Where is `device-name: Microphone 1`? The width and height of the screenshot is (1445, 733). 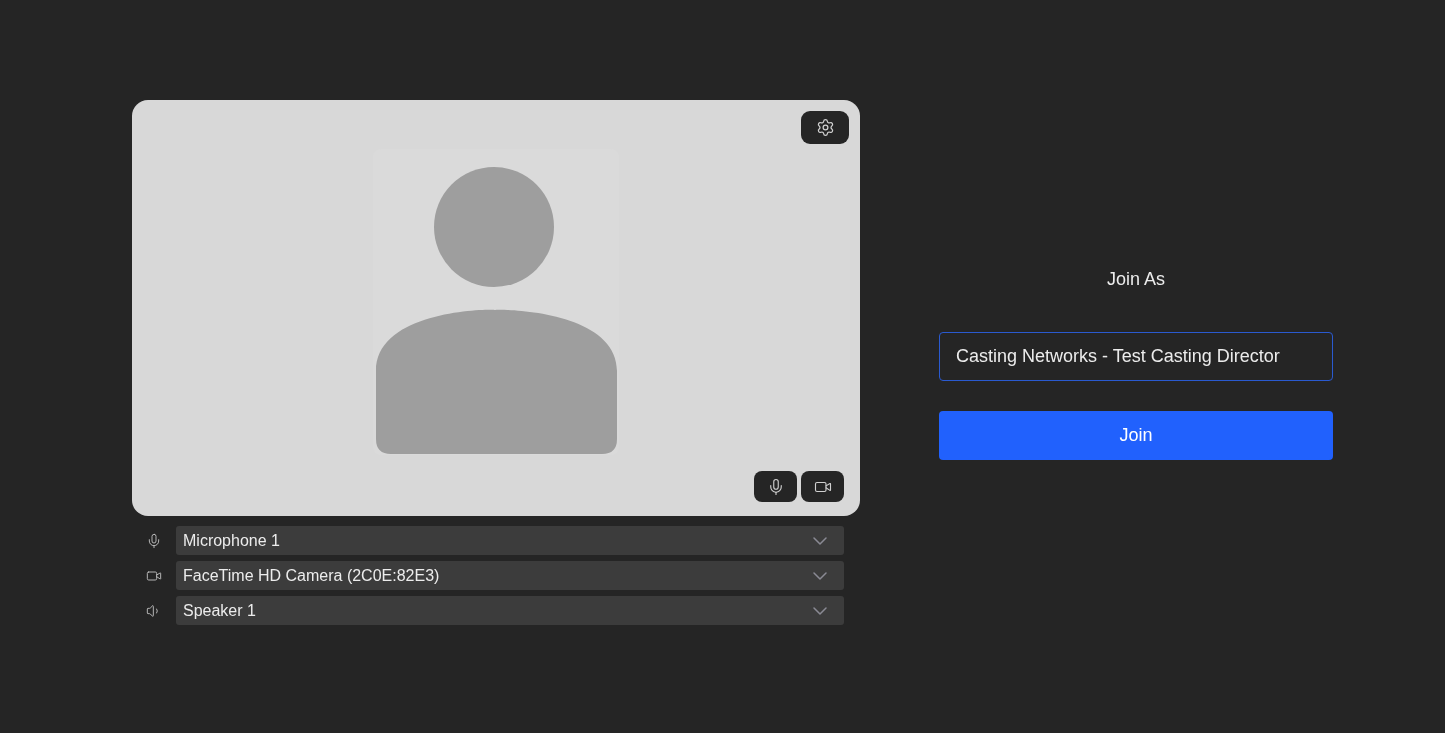 device-name: Microphone 1 is located at coordinates (231, 540).